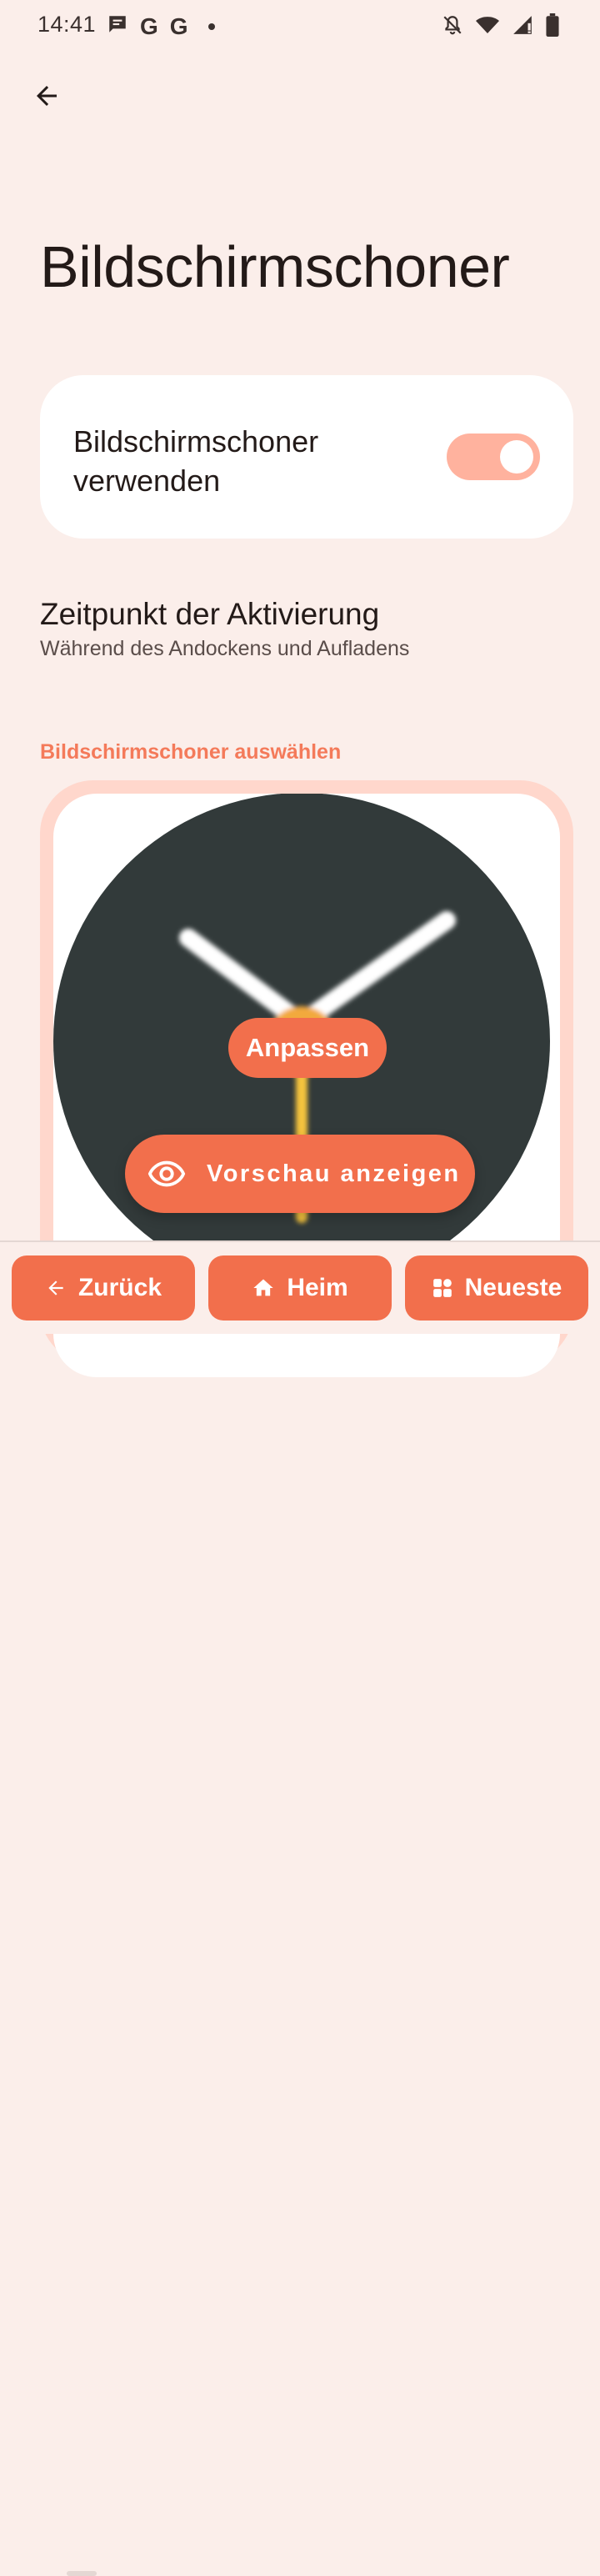  What do you see at coordinates (501, 27) in the screenshot?
I see `status-right-icons` at bounding box center [501, 27].